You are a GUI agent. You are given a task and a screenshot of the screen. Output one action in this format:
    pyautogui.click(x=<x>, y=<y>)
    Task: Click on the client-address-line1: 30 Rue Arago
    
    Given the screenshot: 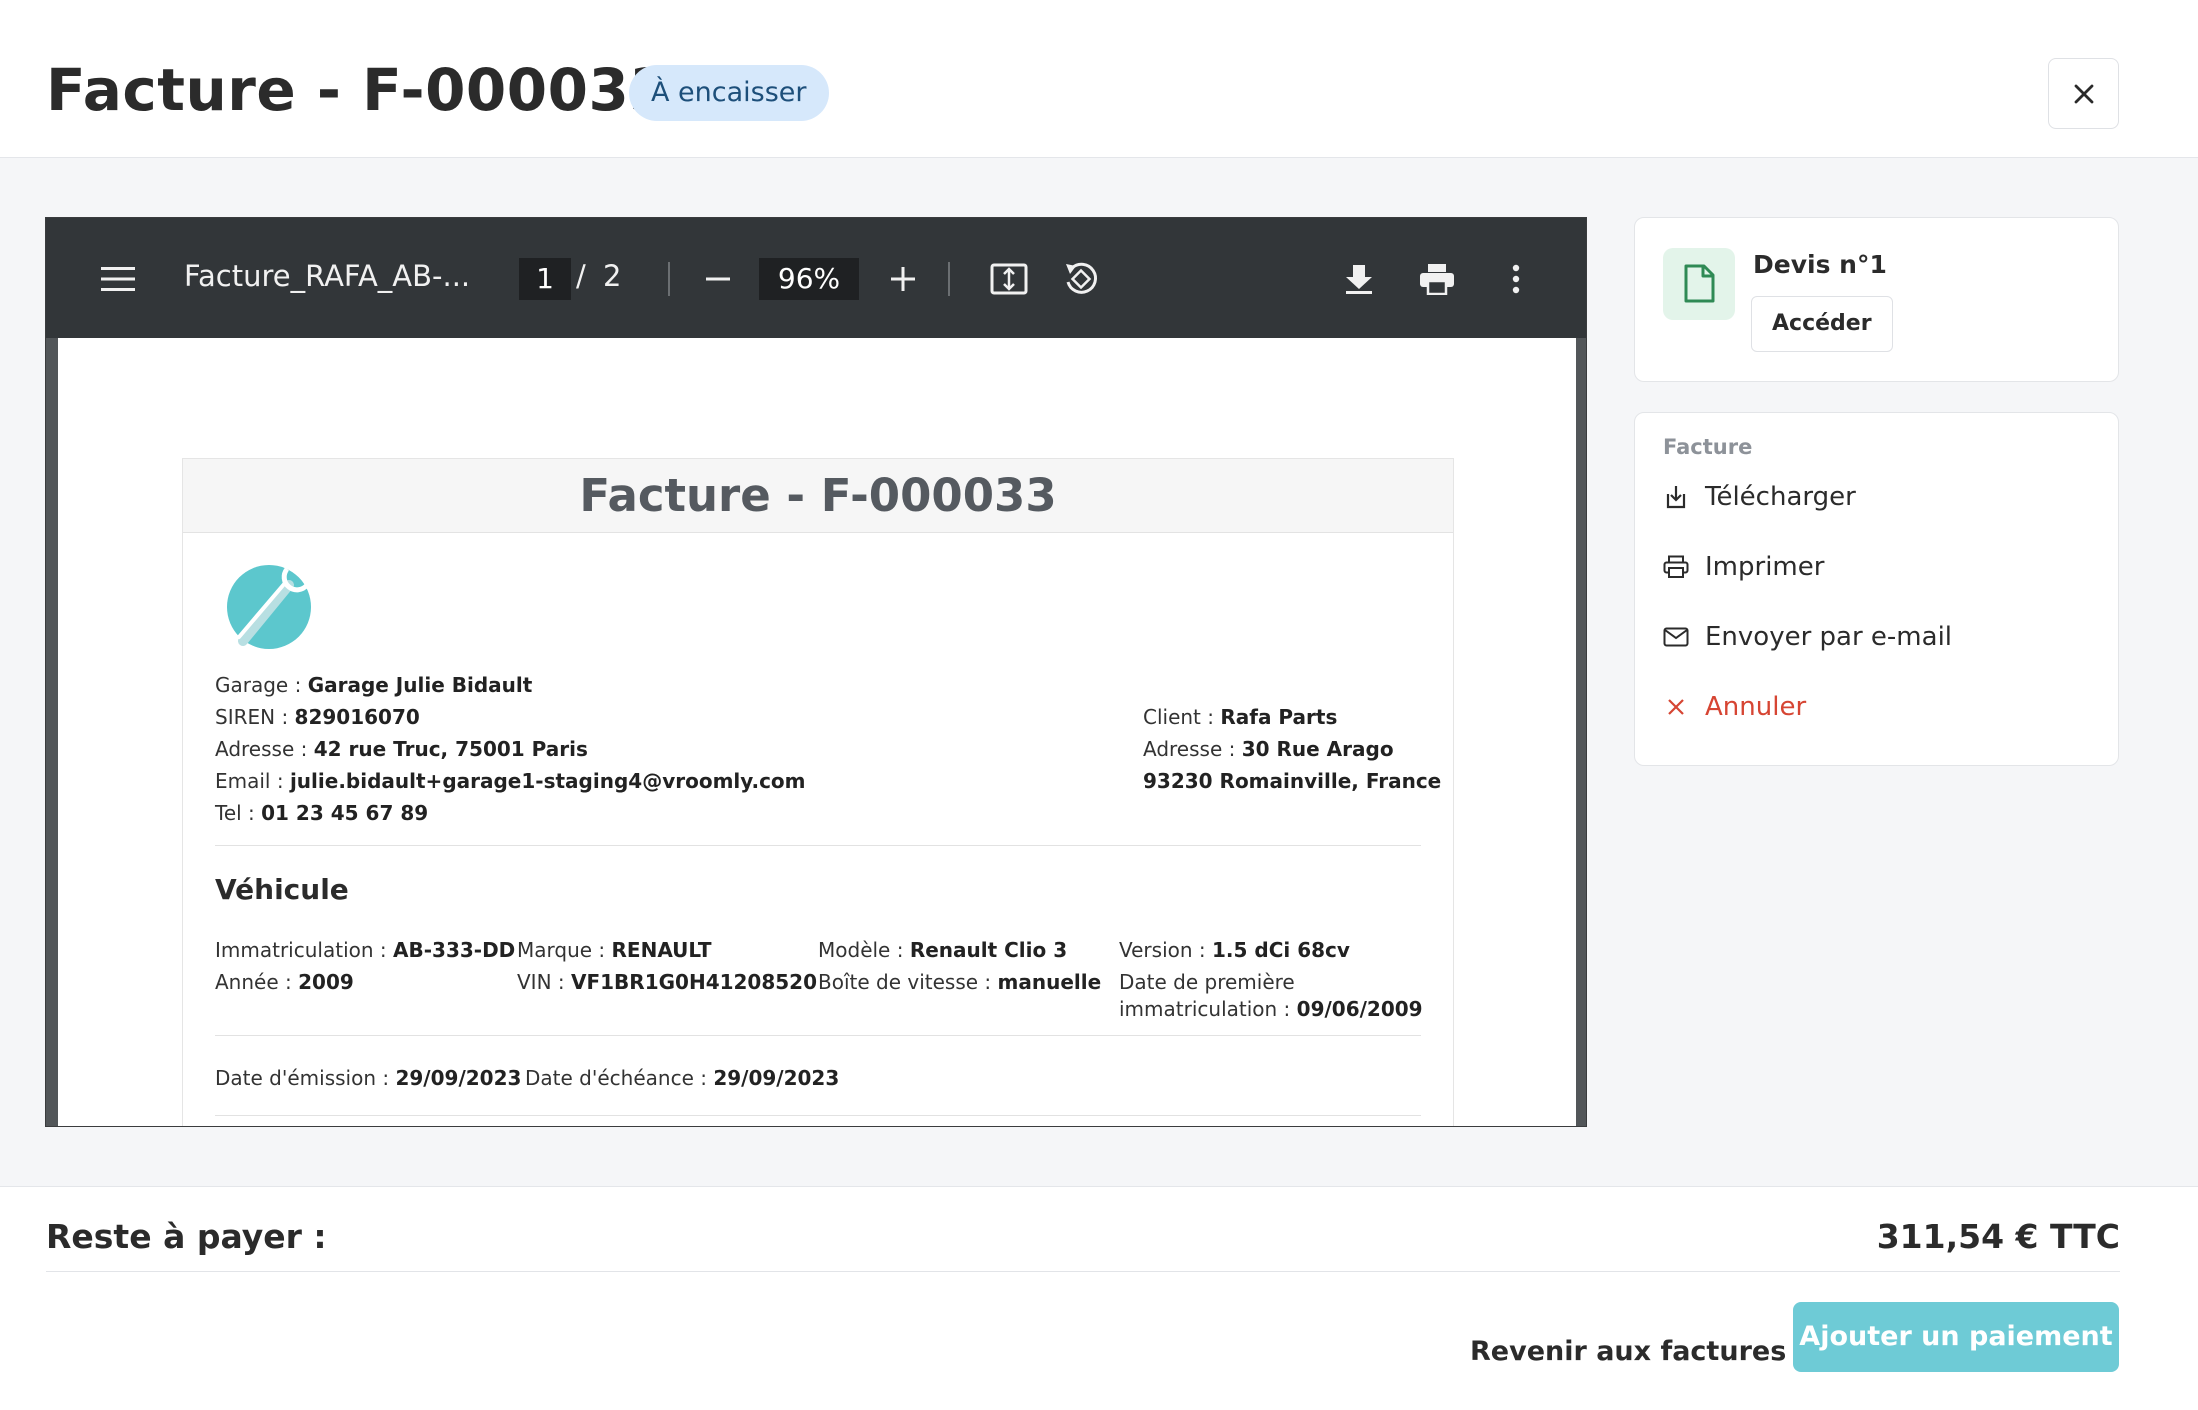 What is the action you would take?
    pyautogui.click(x=1317, y=749)
    